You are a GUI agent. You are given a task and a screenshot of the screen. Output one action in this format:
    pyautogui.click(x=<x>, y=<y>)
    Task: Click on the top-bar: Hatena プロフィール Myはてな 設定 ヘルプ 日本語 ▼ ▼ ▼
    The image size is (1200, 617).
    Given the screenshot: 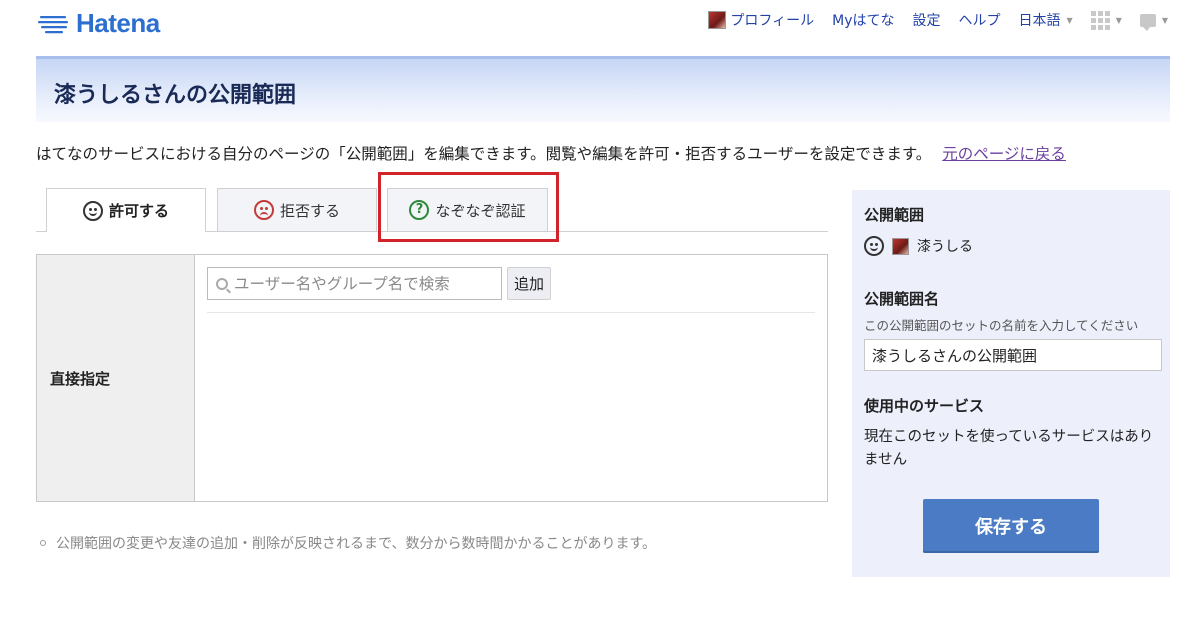 What is the action you would take?
    pyautogui.click(x=600, y=23)
    